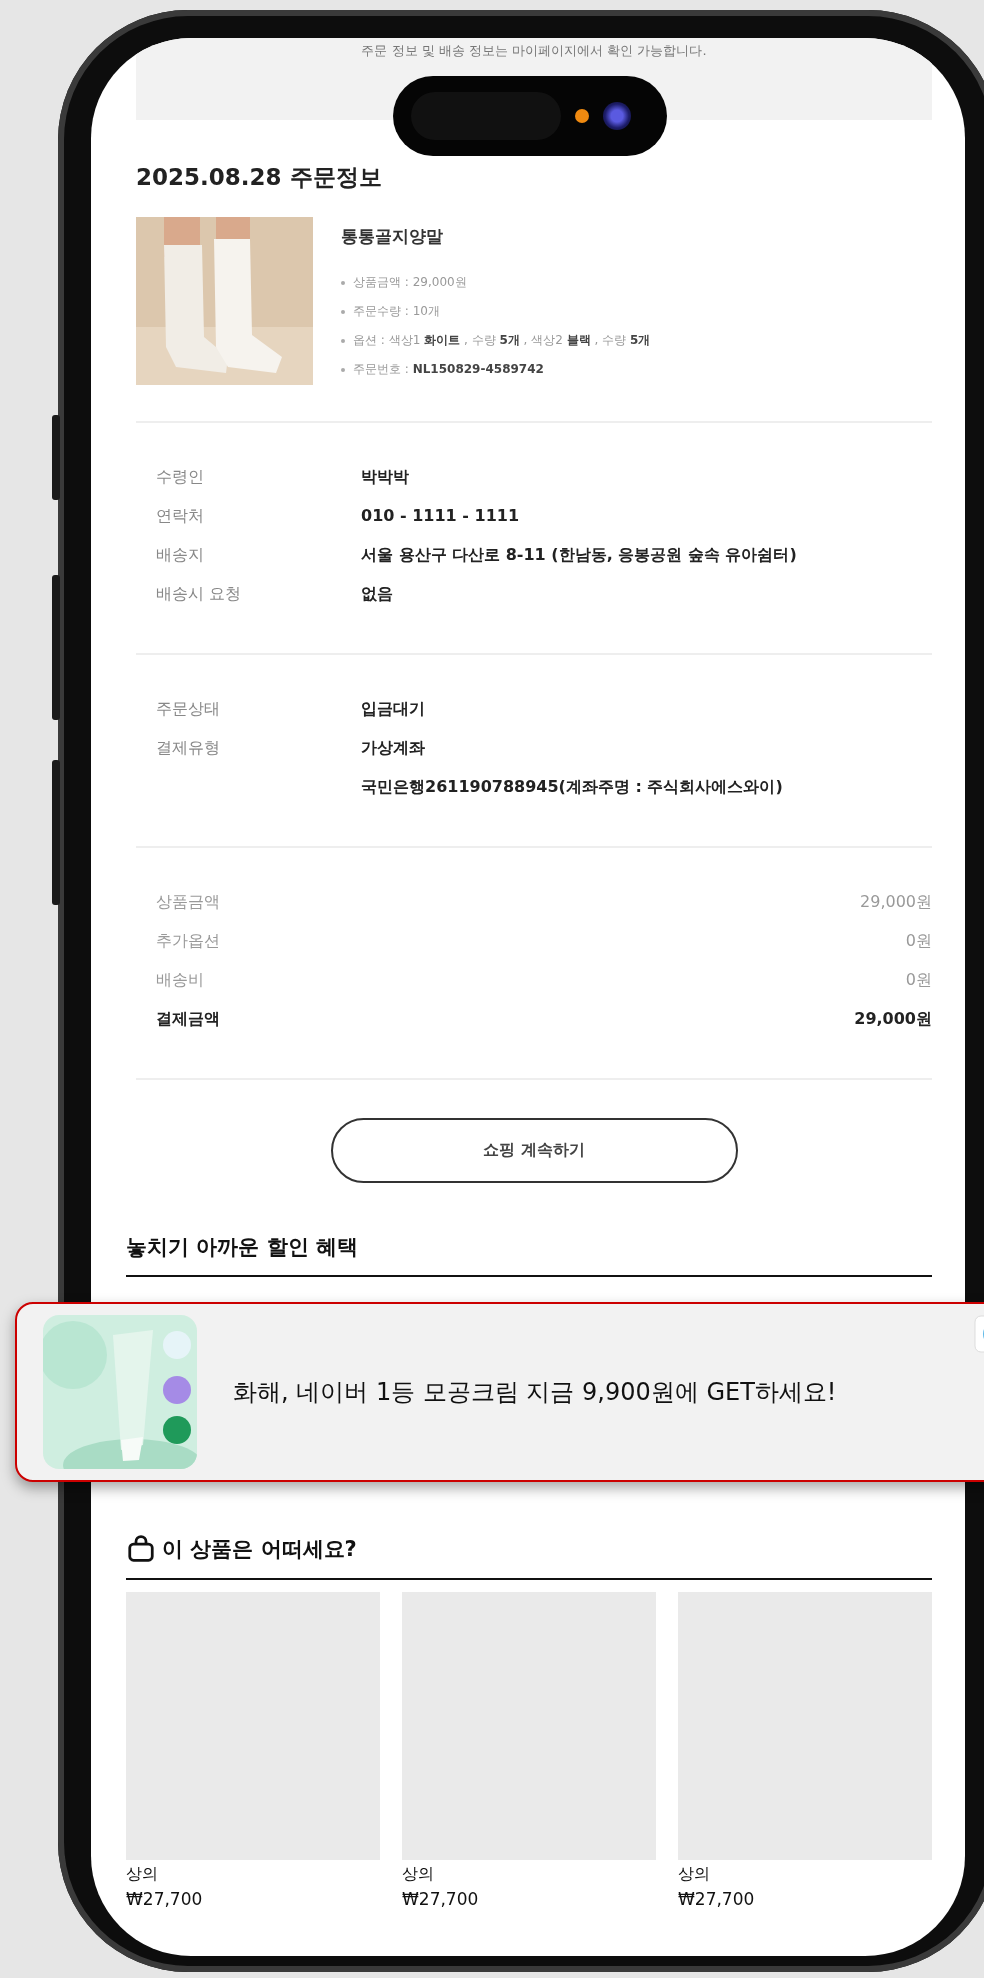  I want to click on amount-label: 상품금액, so click(188, 902).